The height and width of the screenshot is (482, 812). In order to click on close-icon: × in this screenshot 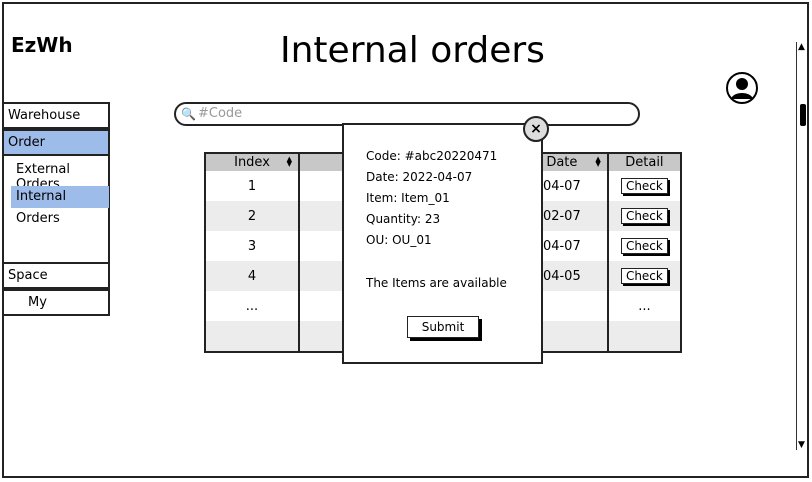, I will do `click(536, 129)`.